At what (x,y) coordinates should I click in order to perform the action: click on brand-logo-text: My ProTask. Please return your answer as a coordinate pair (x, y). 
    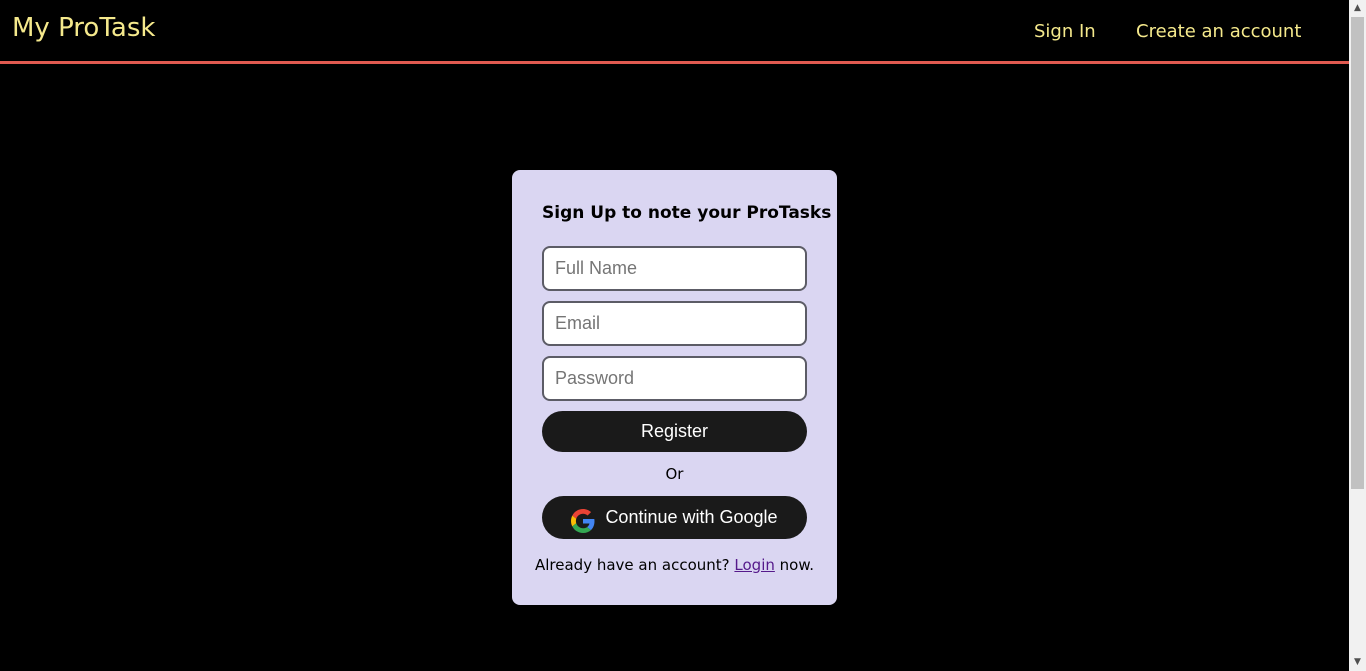
    Looking at the image, I should click on (83, 28).